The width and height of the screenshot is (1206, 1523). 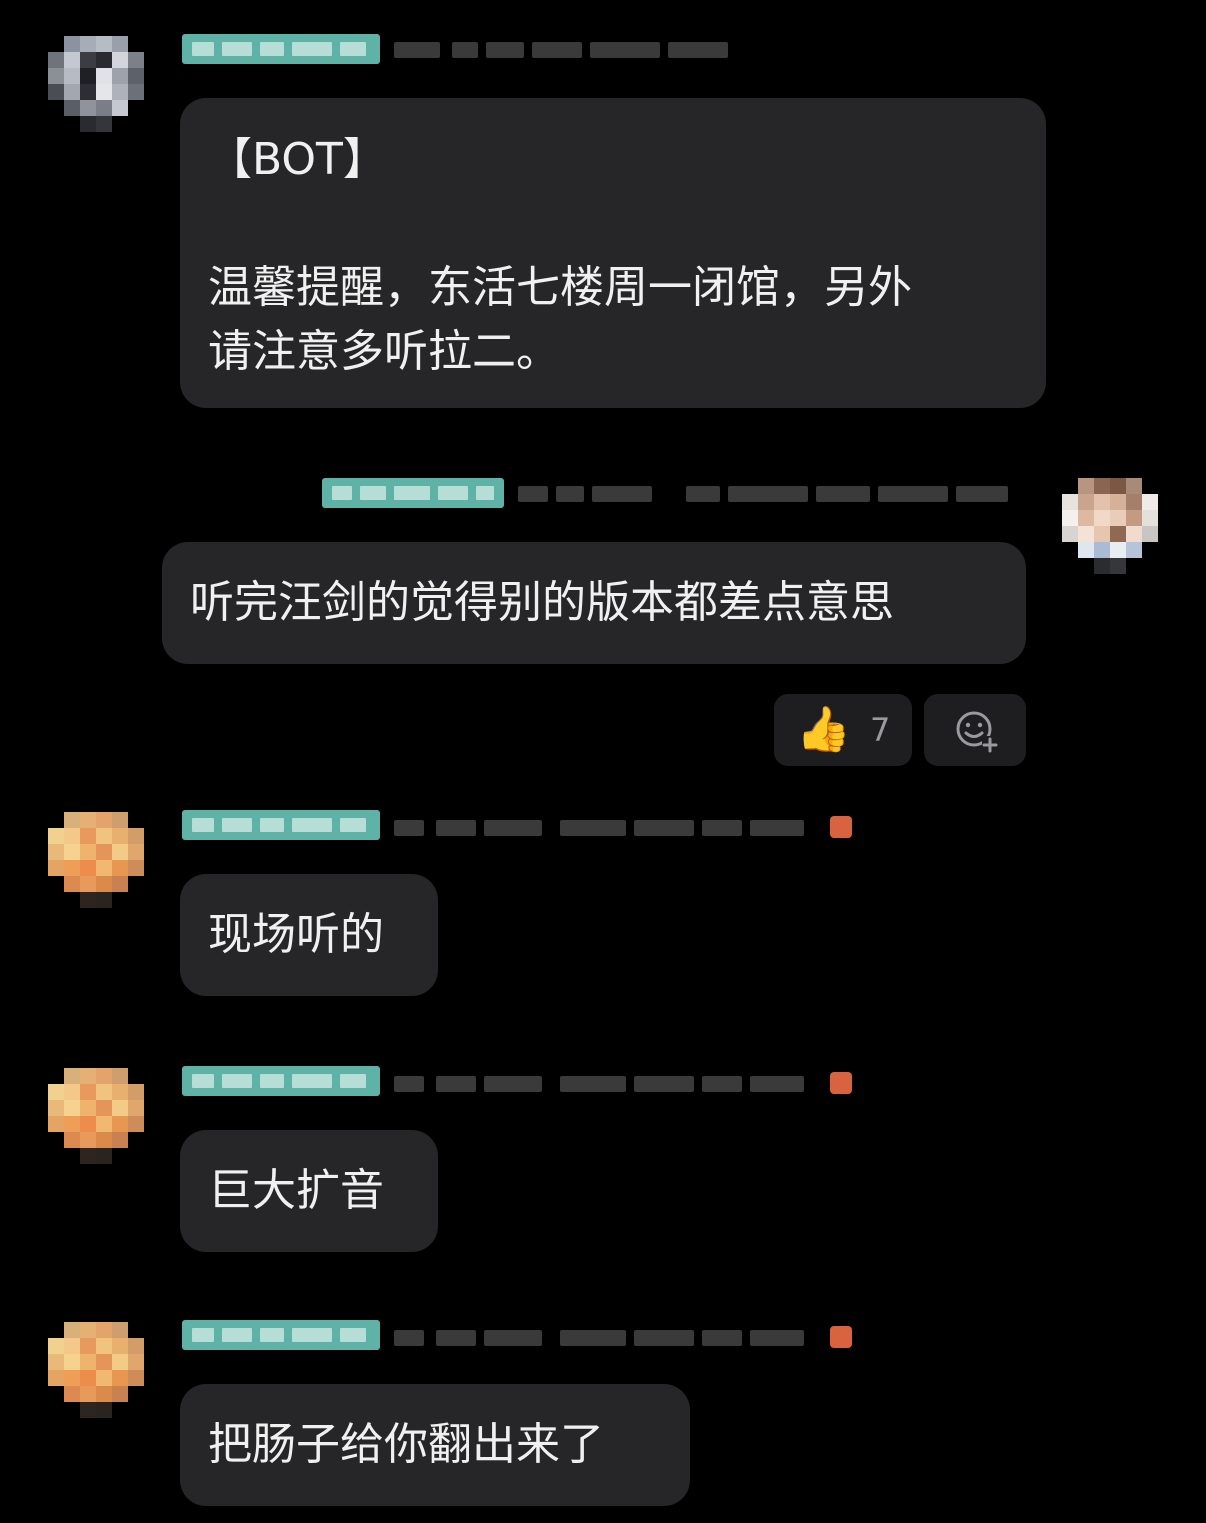 What do you see at coordinates (560, 287) in the screenshot?
I see `message-text-line: 温馨提醒，东活七楼周一闭馆，另外` at bounding box center [560, 287].